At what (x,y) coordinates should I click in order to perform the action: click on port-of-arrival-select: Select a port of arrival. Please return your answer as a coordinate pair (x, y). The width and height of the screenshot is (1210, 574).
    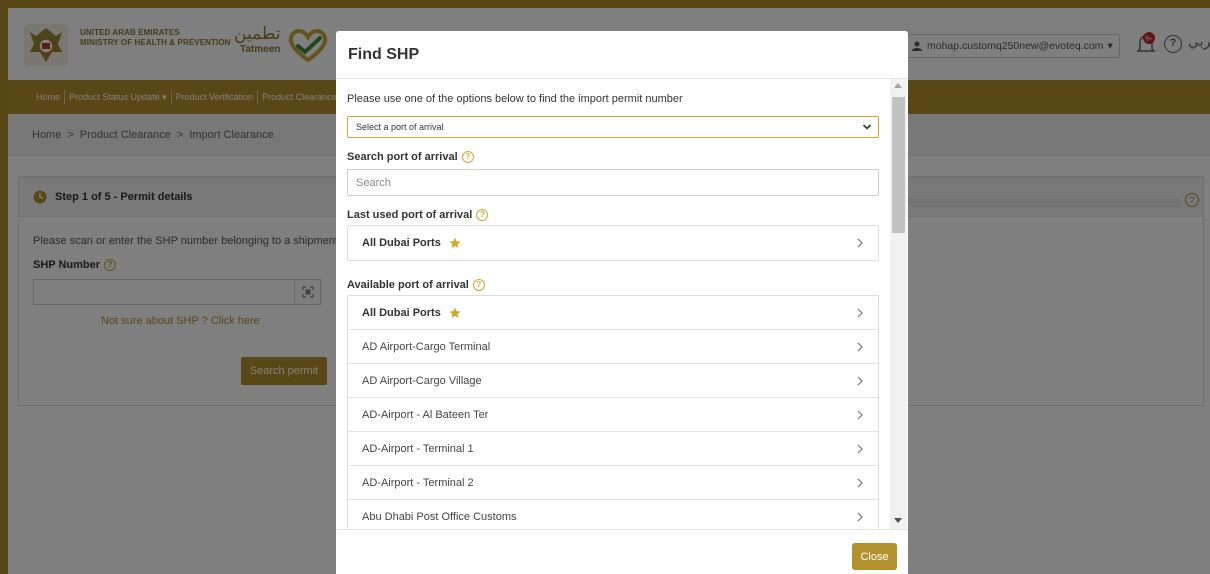
    Looking at the image, I should click on (613, 127).